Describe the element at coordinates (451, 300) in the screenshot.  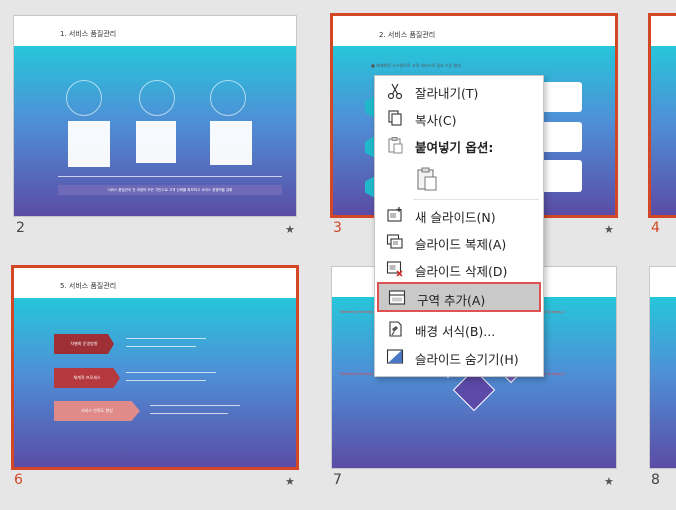
I see `menu-item-label: 구역 추가(A)` at that location.